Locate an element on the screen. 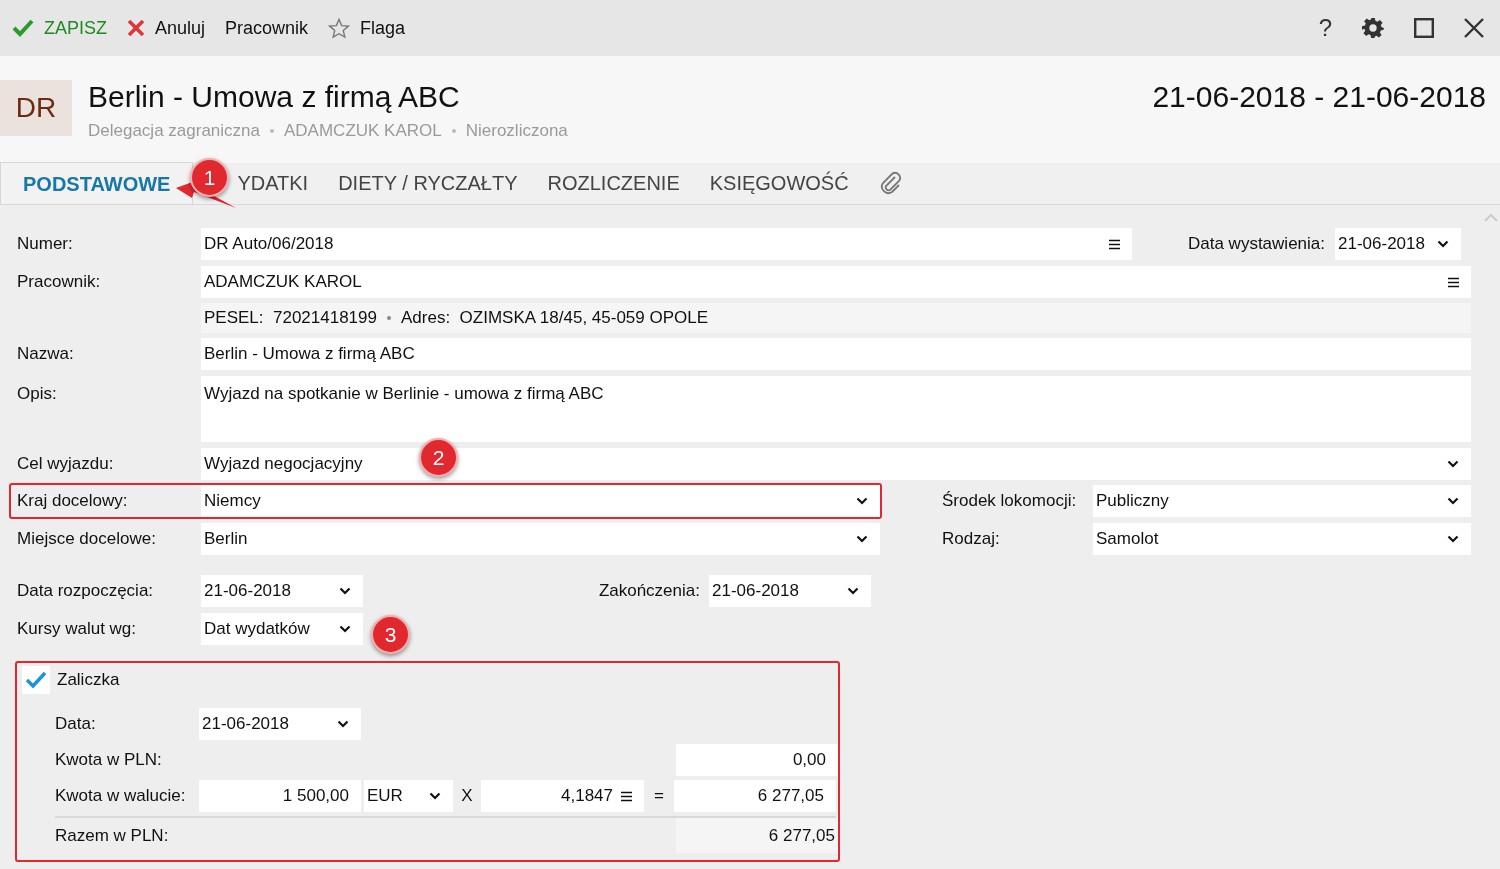 This screenshot has height=869, width=1500. settings-icon is located at coordinates (1373, 28).